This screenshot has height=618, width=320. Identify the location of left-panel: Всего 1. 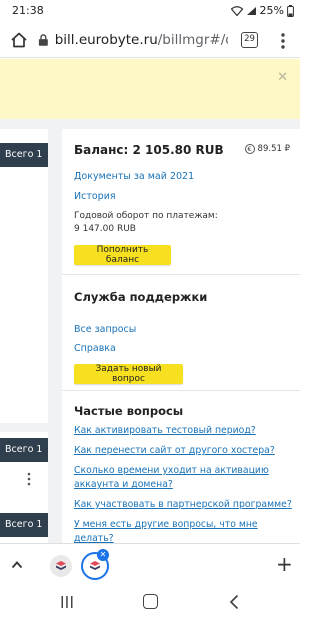
(24, 276).